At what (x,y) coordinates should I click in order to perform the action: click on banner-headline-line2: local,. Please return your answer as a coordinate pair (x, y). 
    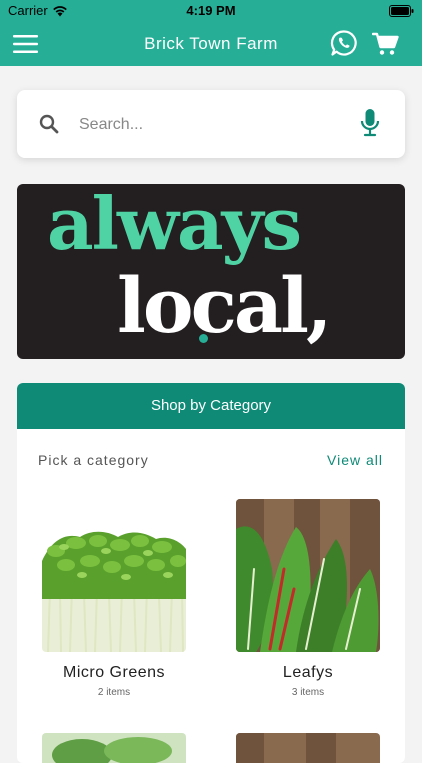
    Looking at the image, I should click on (224, 305).